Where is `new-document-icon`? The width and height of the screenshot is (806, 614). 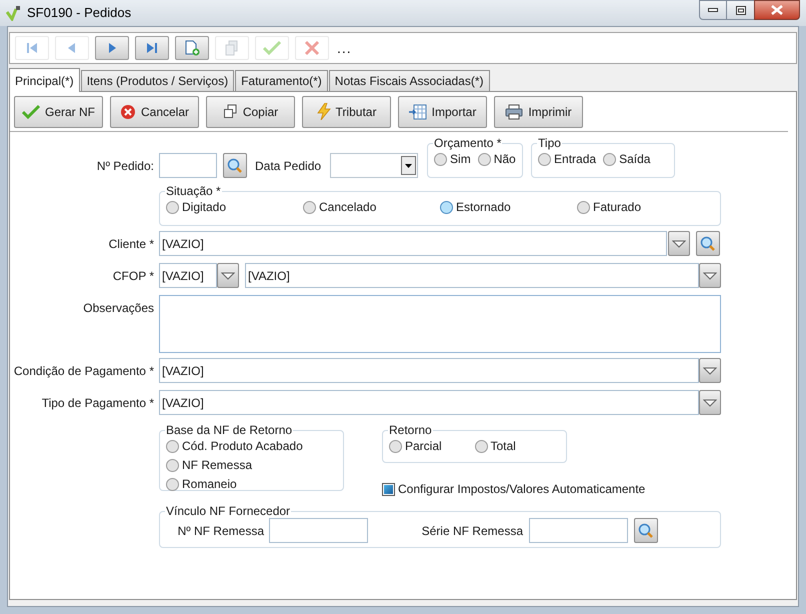
new-document-icon is located at coordinates (192, 48).